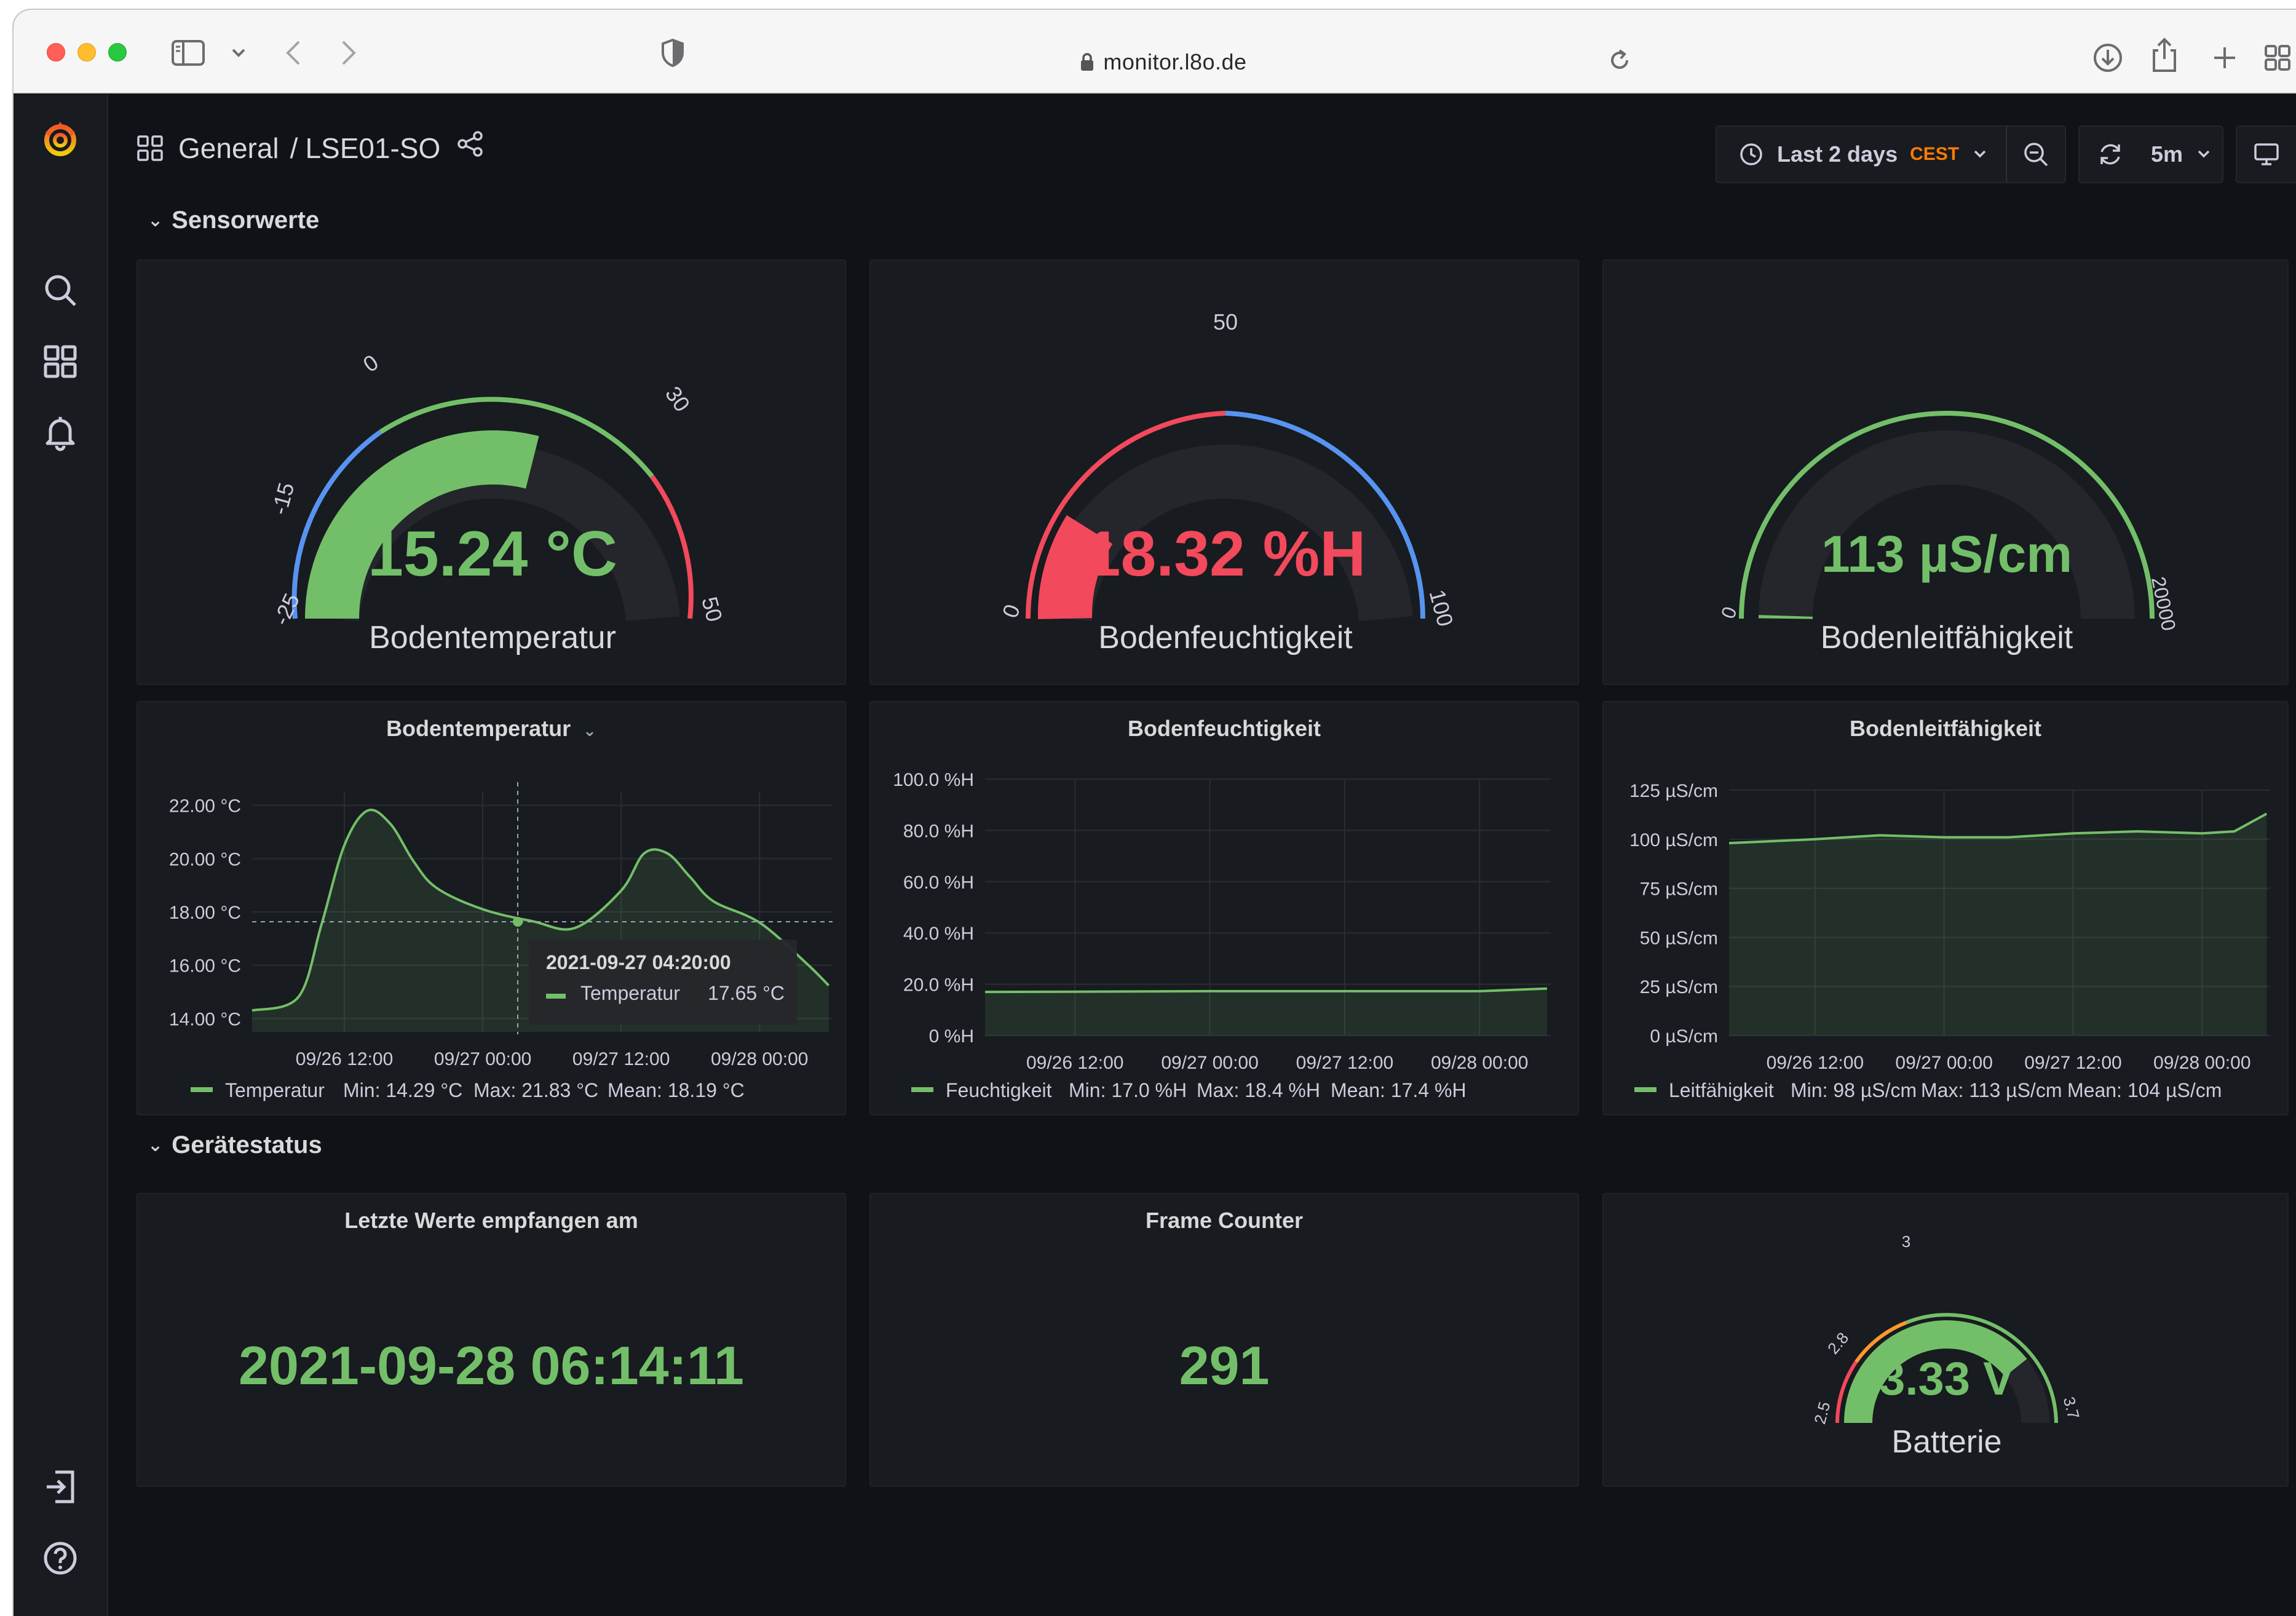 The height and width of the screenshot is (1616, 2296). I want to click on gauge-tick: 50, so click(1226, 322).